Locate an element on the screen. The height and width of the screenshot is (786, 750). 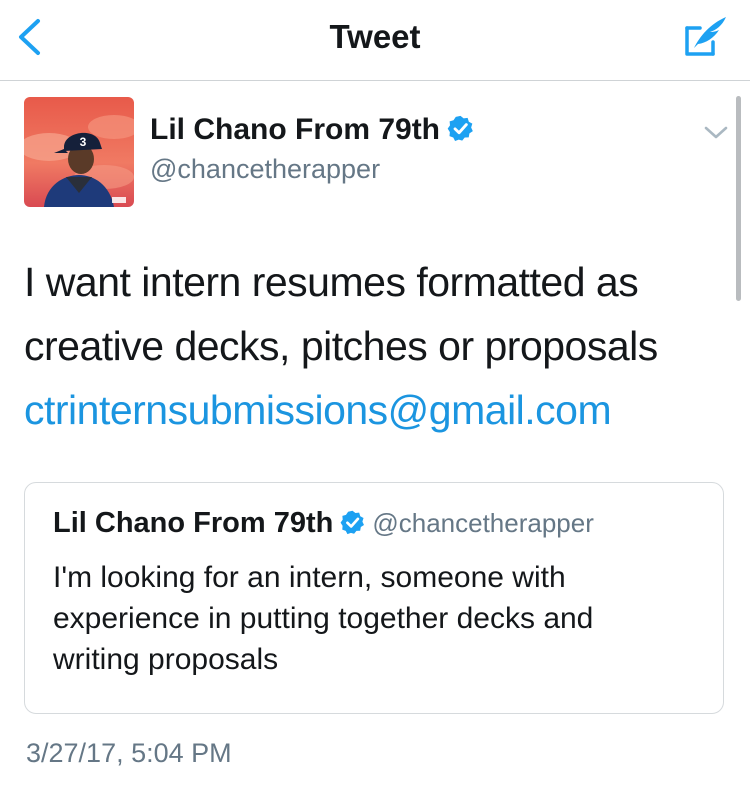
author-name-text: Lil Chano From 79th is located at coordinates (295, 129).